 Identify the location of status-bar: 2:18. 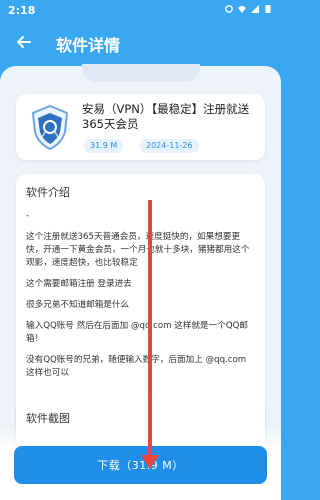
(140, 11).